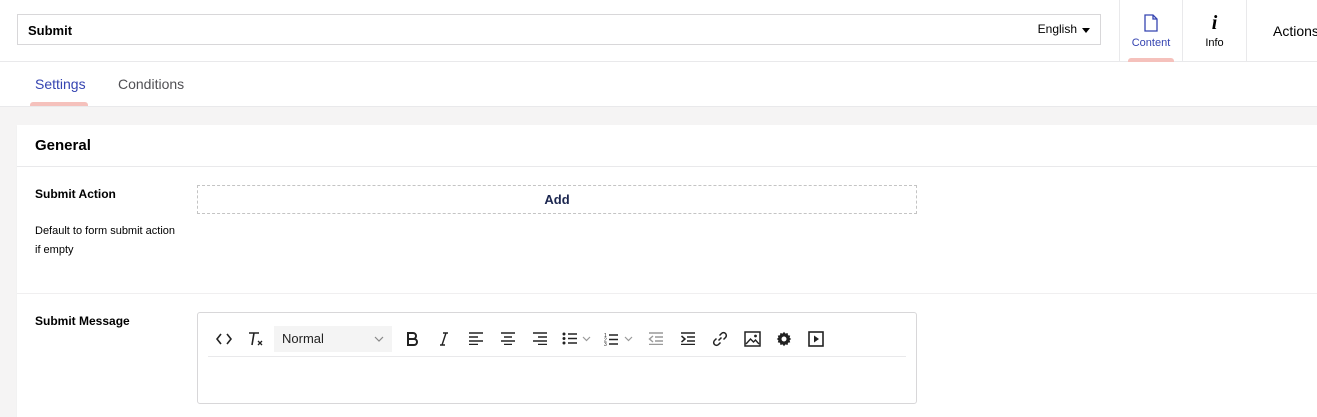  I want to click on actions-label: Actions, so click(1295, 31).